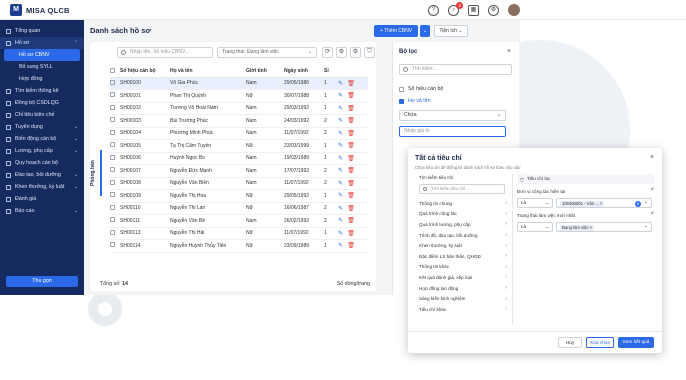  What do you see at coordinates (514, 10) in the screenshot?
I see `avatar` at bounding box center [514, 10].